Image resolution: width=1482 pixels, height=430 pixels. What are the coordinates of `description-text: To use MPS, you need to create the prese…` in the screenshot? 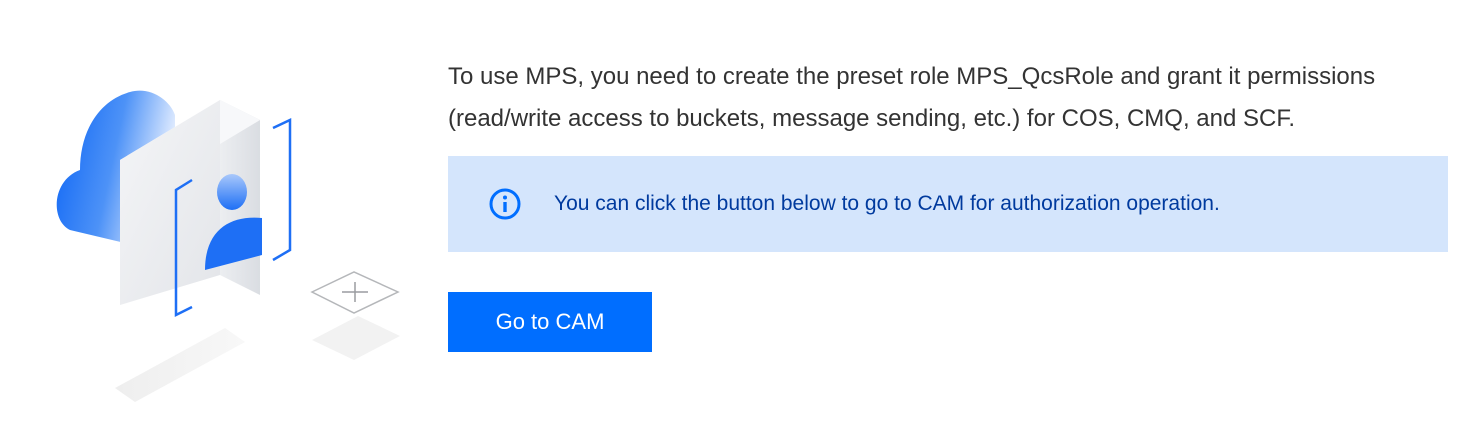 It's located at (912, 97).